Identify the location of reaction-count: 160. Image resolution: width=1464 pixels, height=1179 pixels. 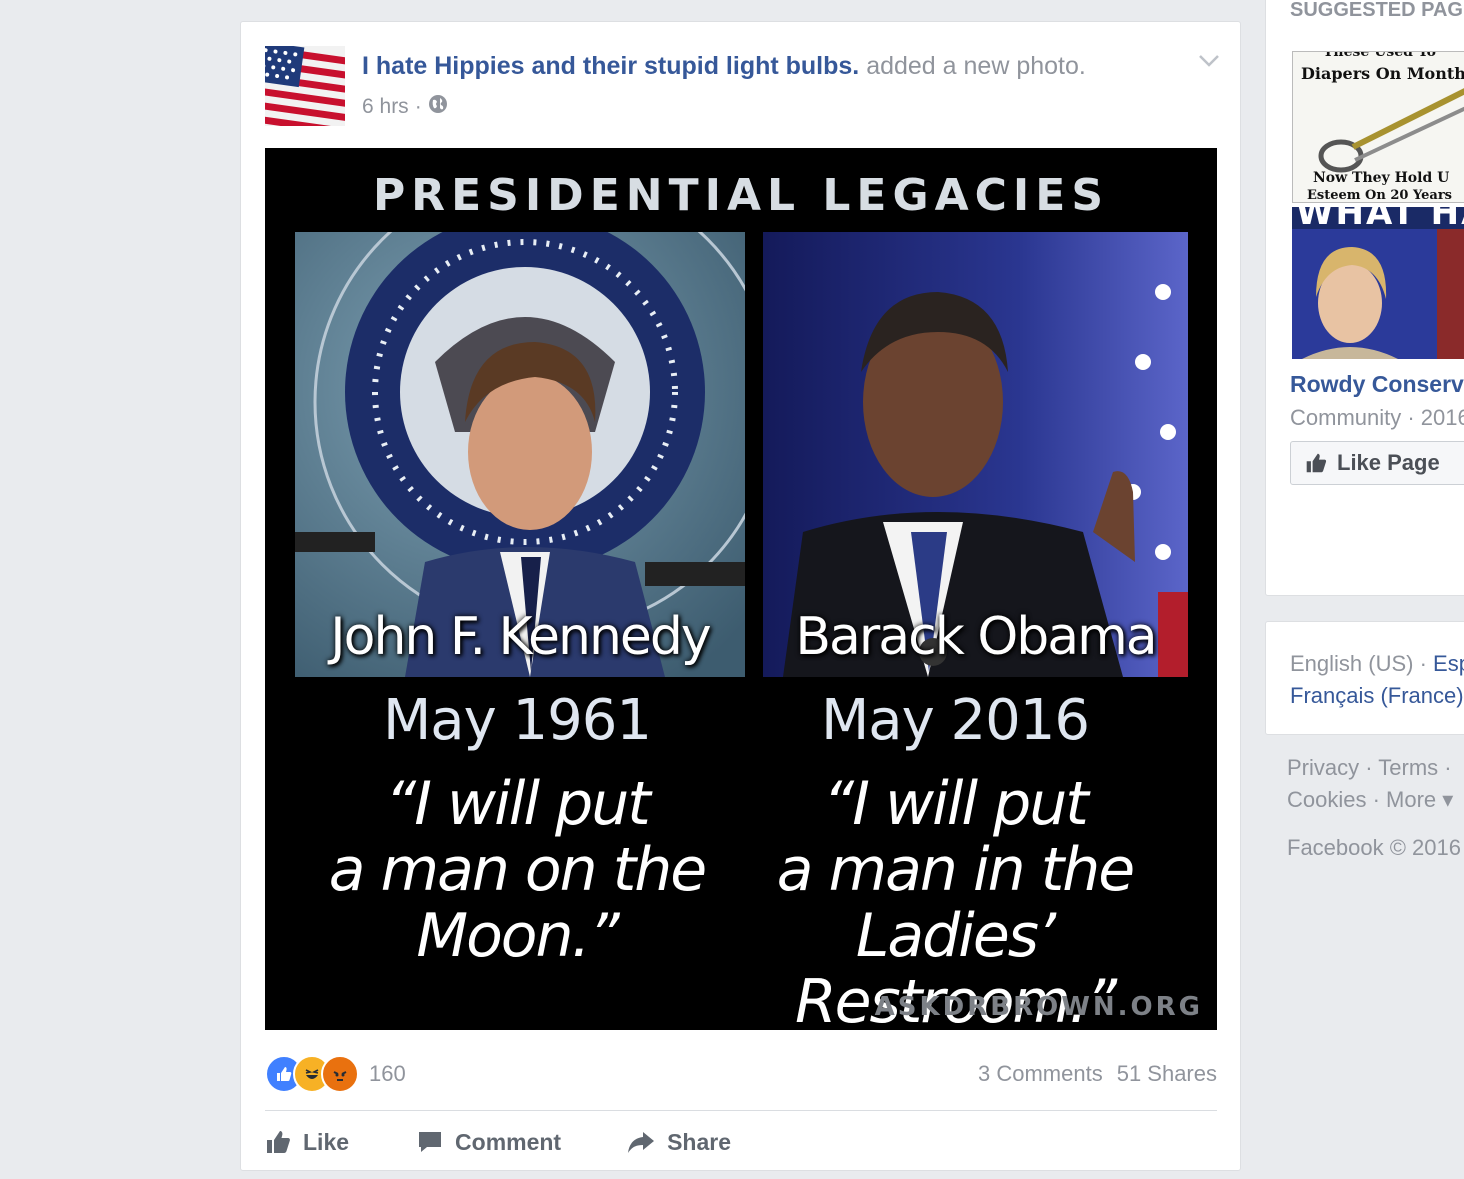
(387, 1074).